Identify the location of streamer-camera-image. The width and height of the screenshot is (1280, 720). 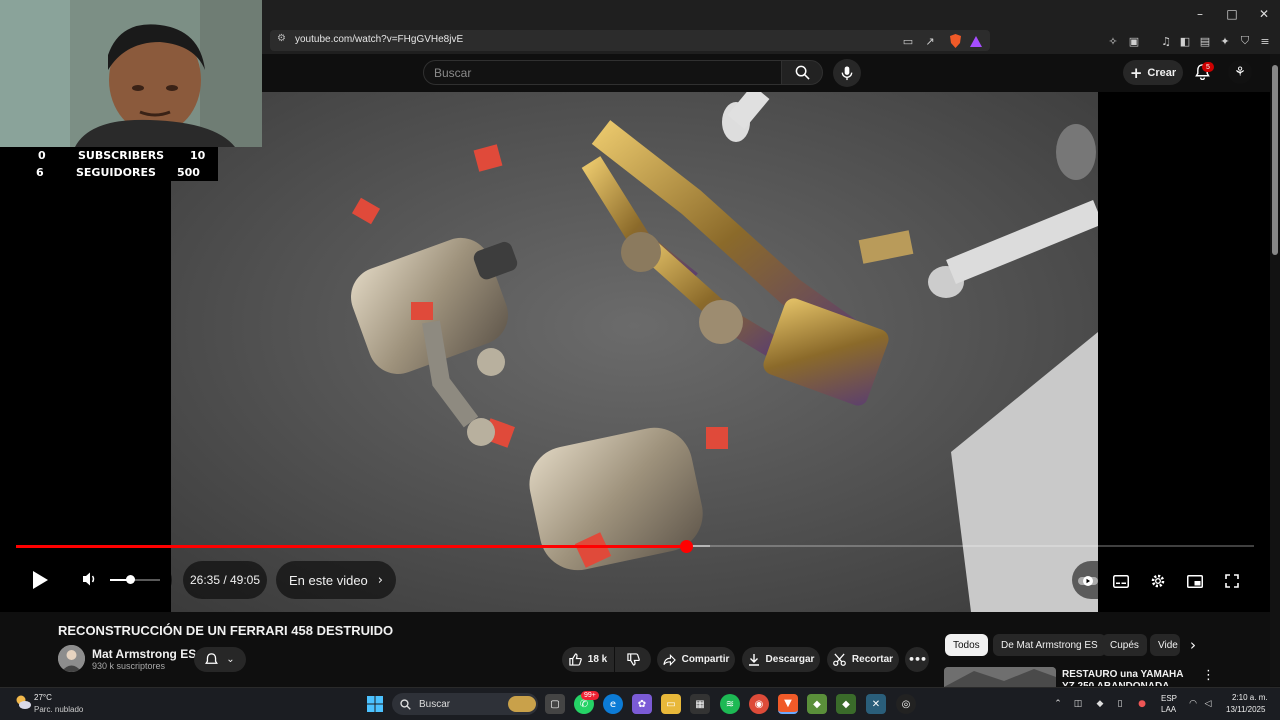
(131, 73).